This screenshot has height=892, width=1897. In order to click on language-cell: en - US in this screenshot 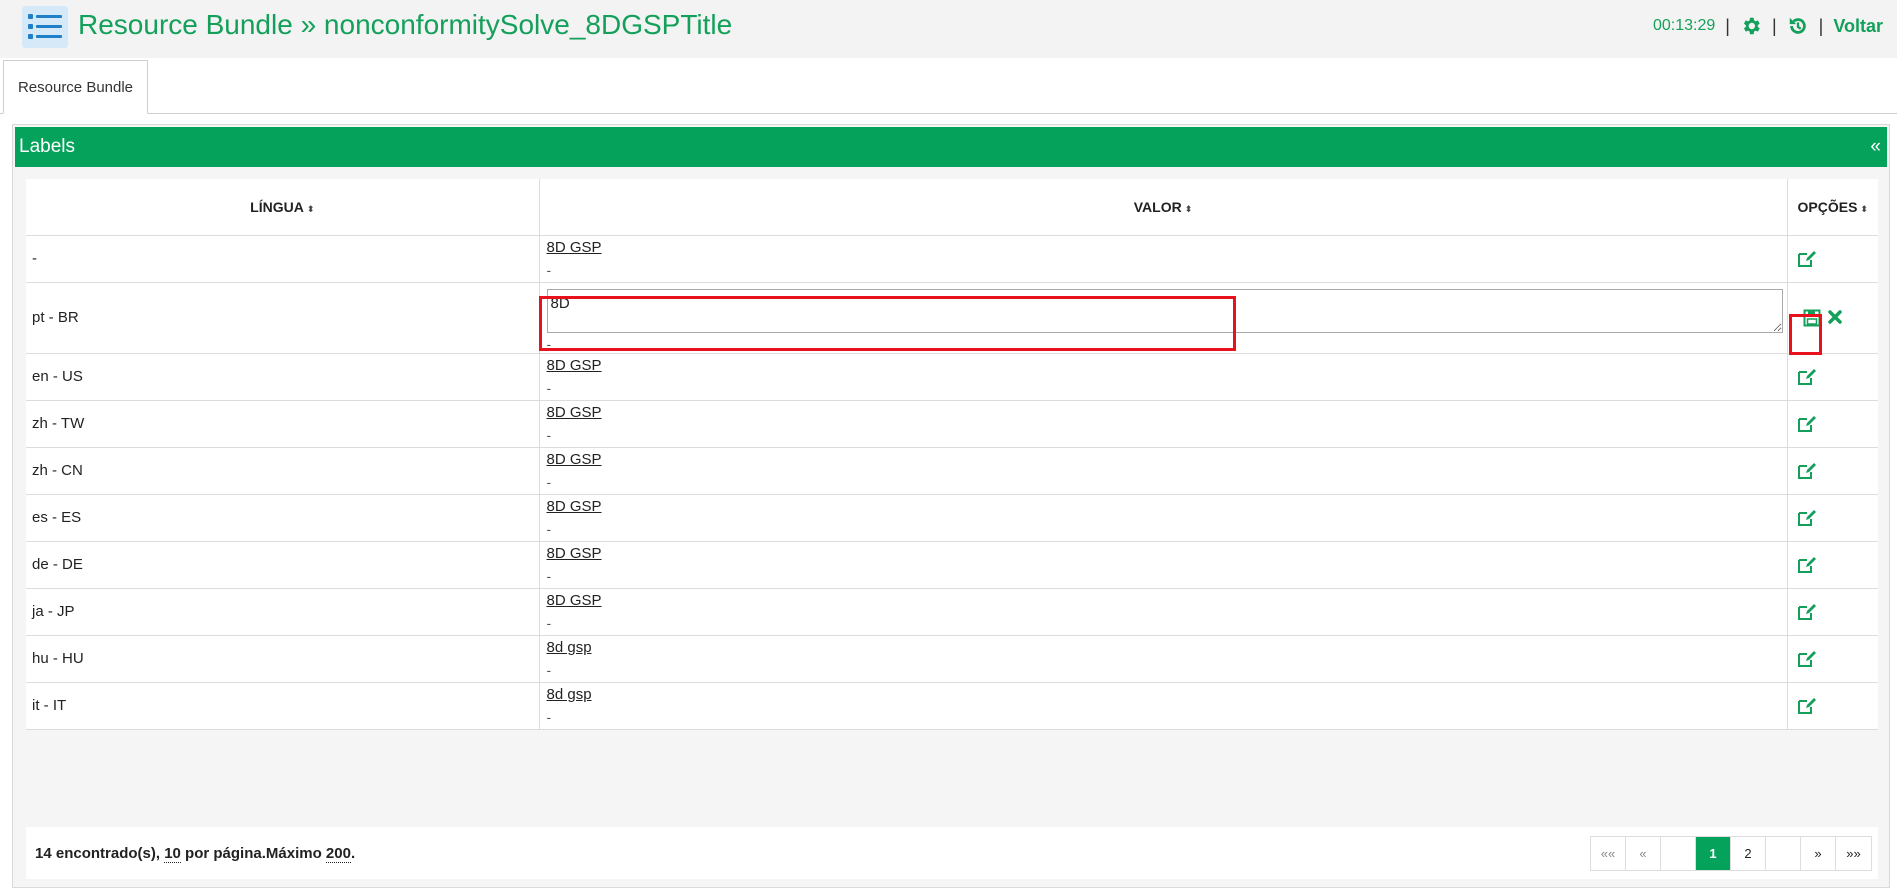, I will do `click(283, 377)`.